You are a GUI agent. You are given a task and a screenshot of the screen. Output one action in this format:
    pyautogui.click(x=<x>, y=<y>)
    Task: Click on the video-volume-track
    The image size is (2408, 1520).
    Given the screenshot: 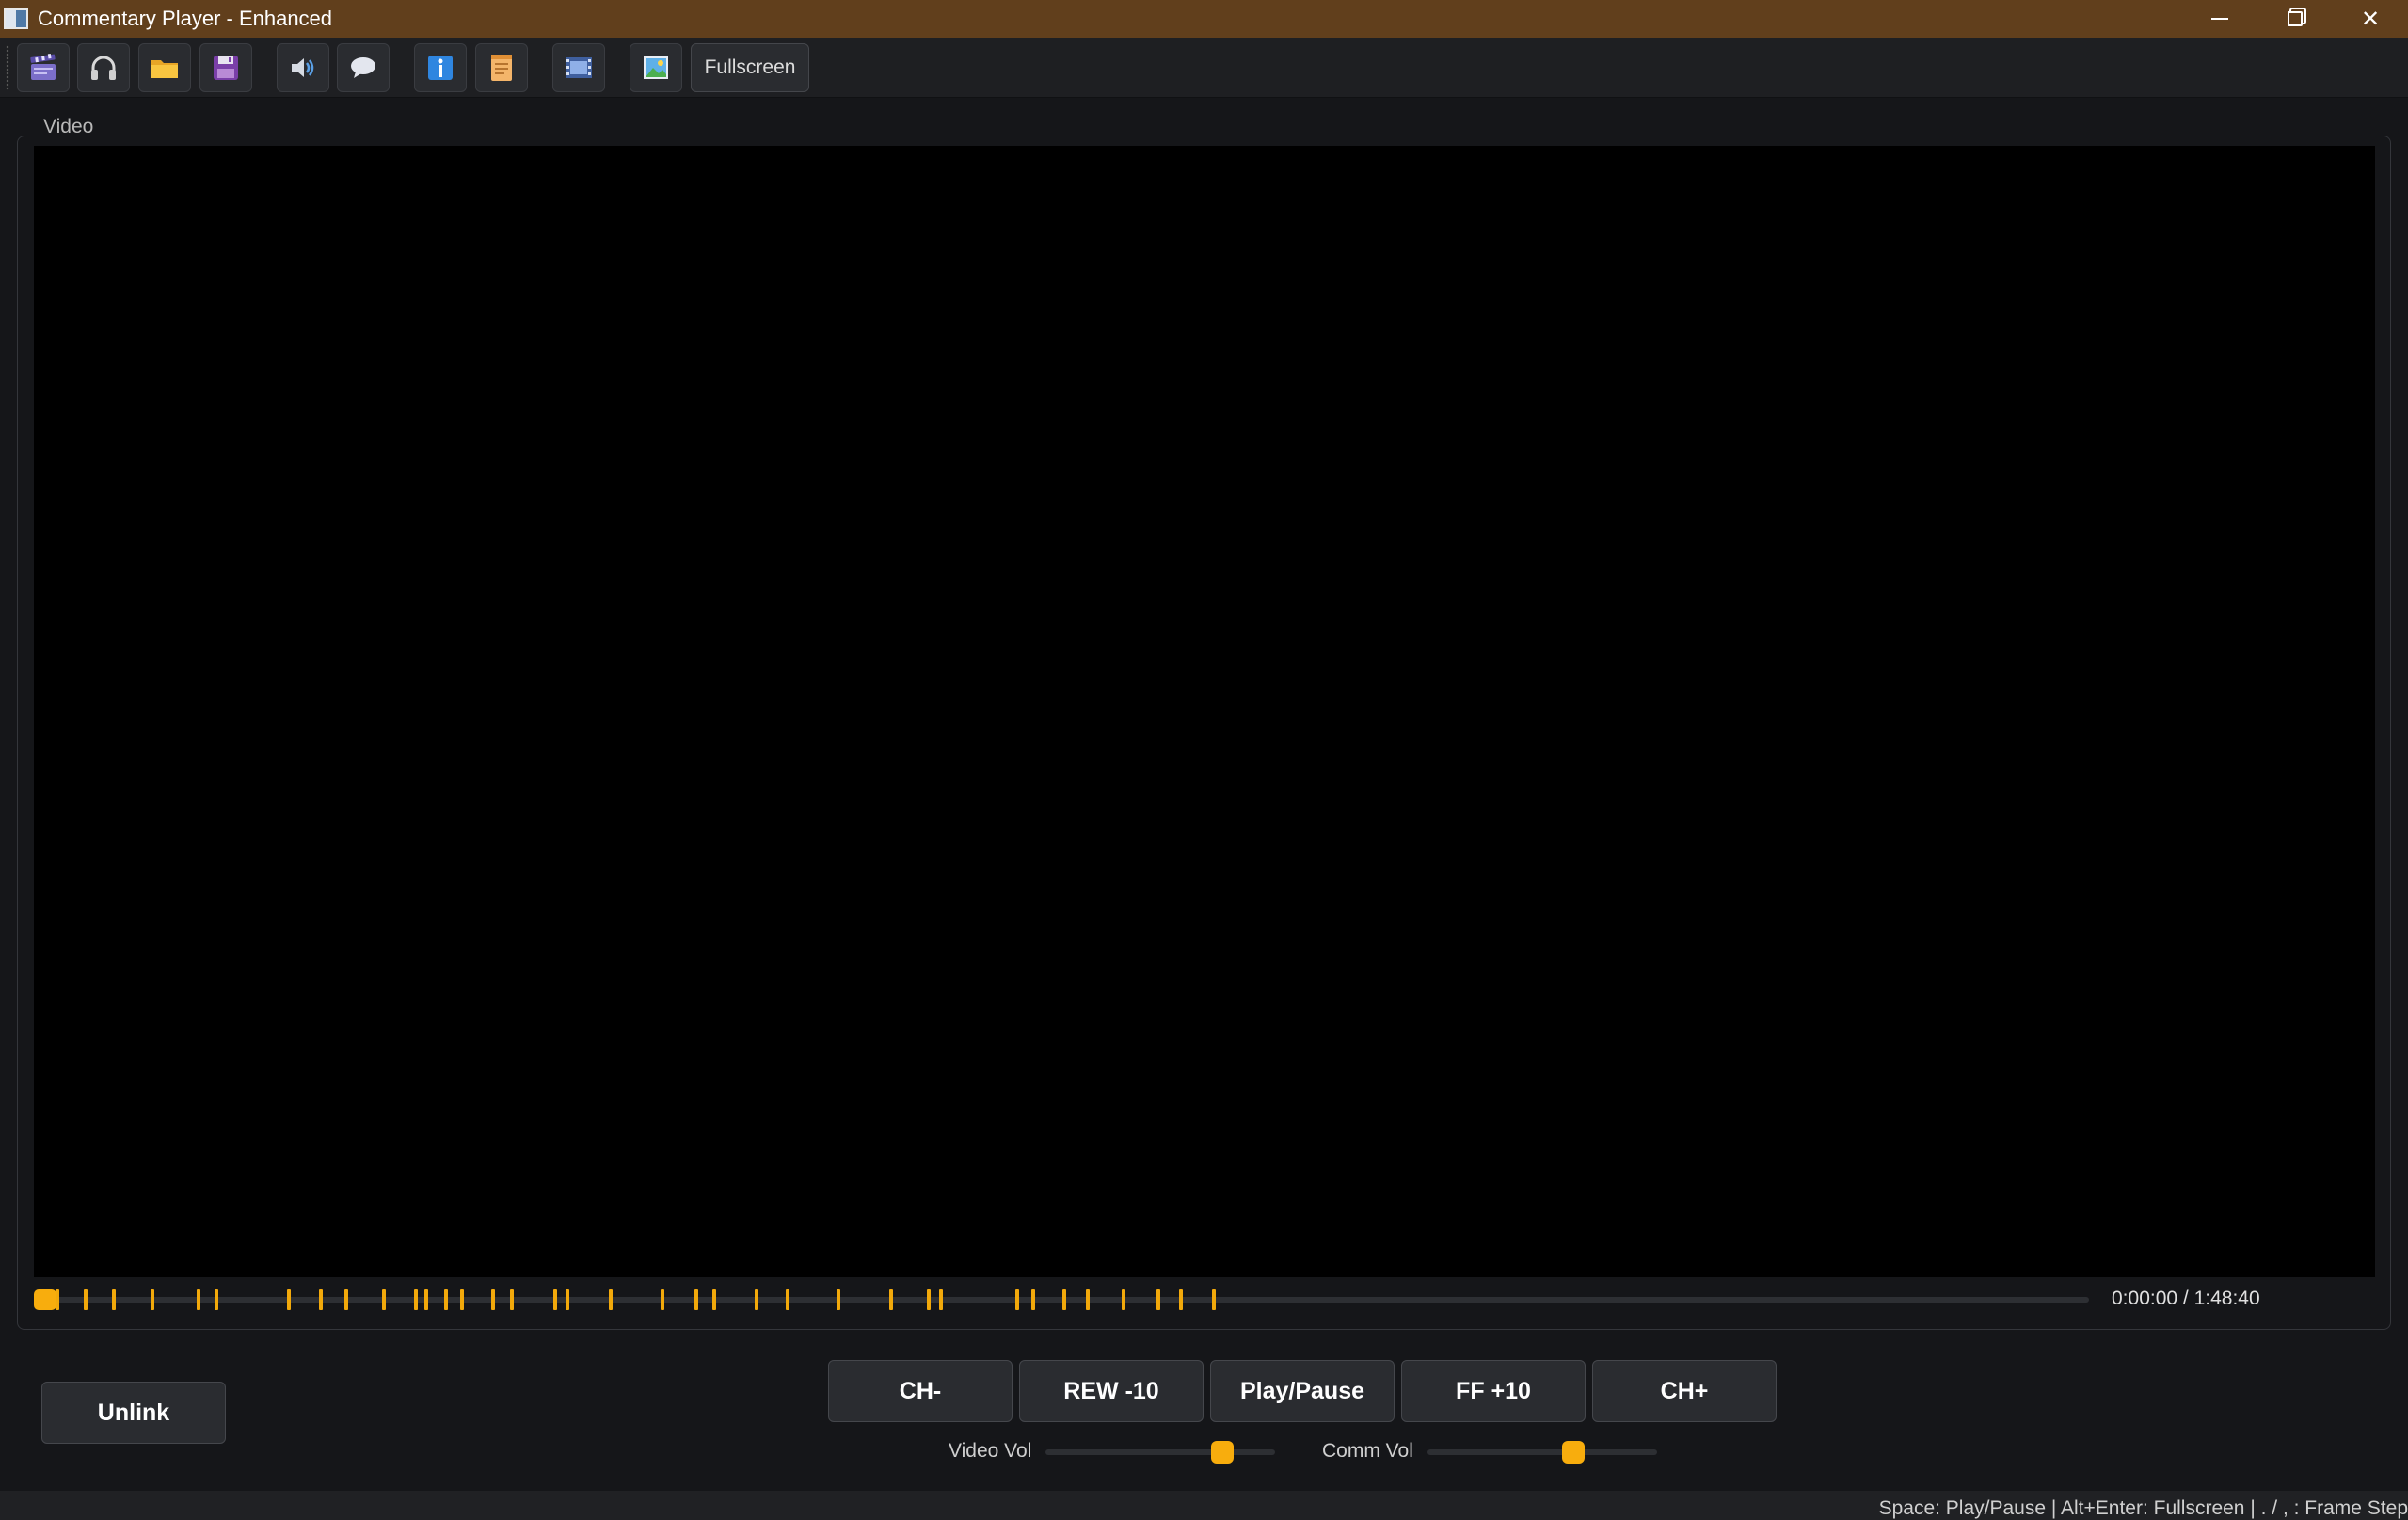 What is the action you would take?
    pyautogui.click(x=1160, y=1452)
    